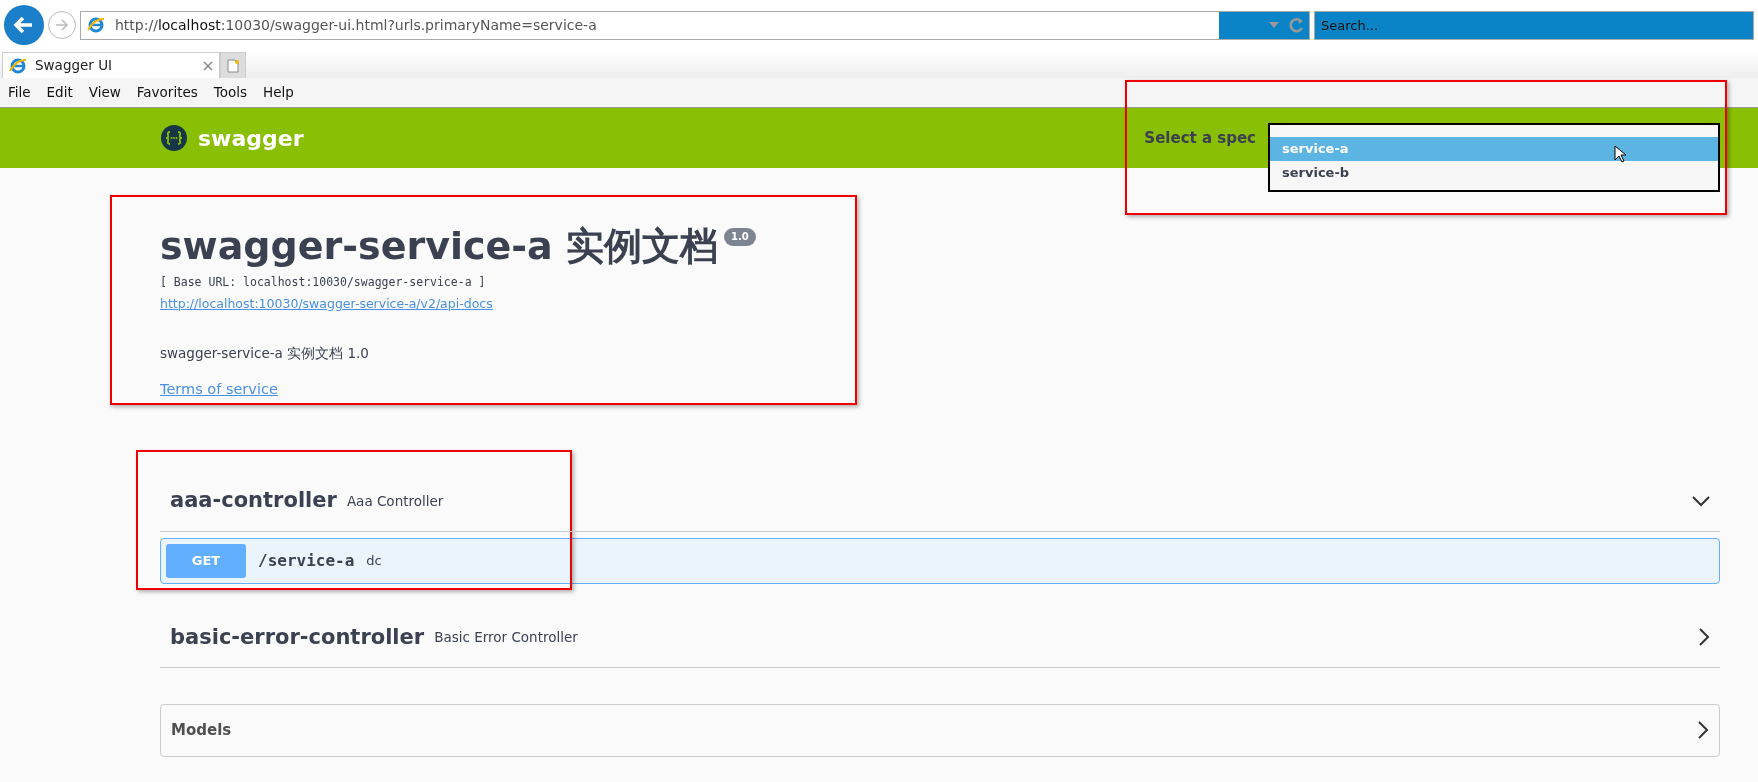 The image size is (1758, 782). Describe the element at coordinates (506, 638) in the screenshot. I see `tag-description: Basic Error Controller` at that location.